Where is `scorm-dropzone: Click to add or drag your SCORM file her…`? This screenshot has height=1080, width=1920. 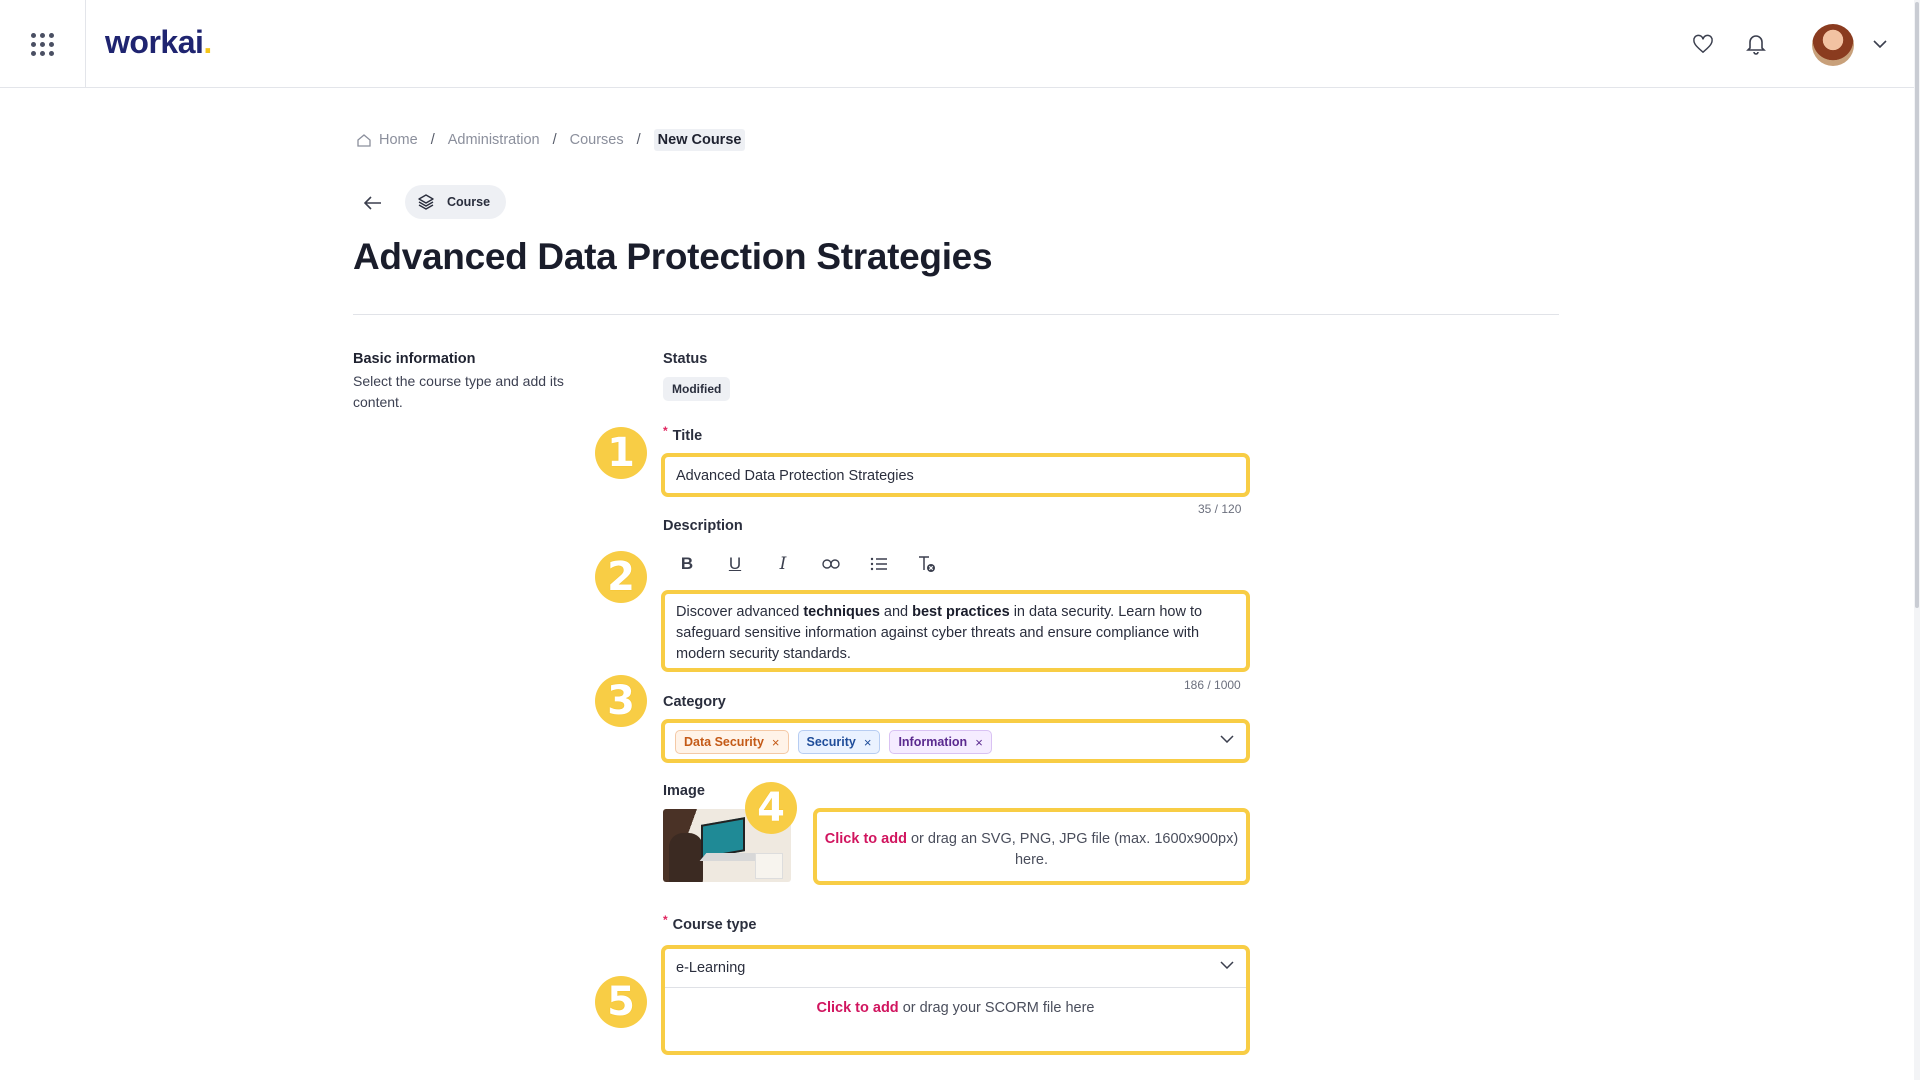 scorm-dropzone: Click to add or drag your SCORM file her… is located at coordinates (955, 1008).